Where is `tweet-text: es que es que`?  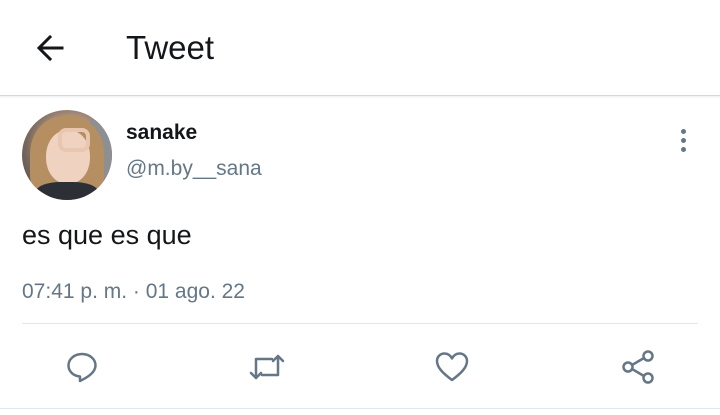
tweet-text: es que es que is located at coordinates (107, 235).